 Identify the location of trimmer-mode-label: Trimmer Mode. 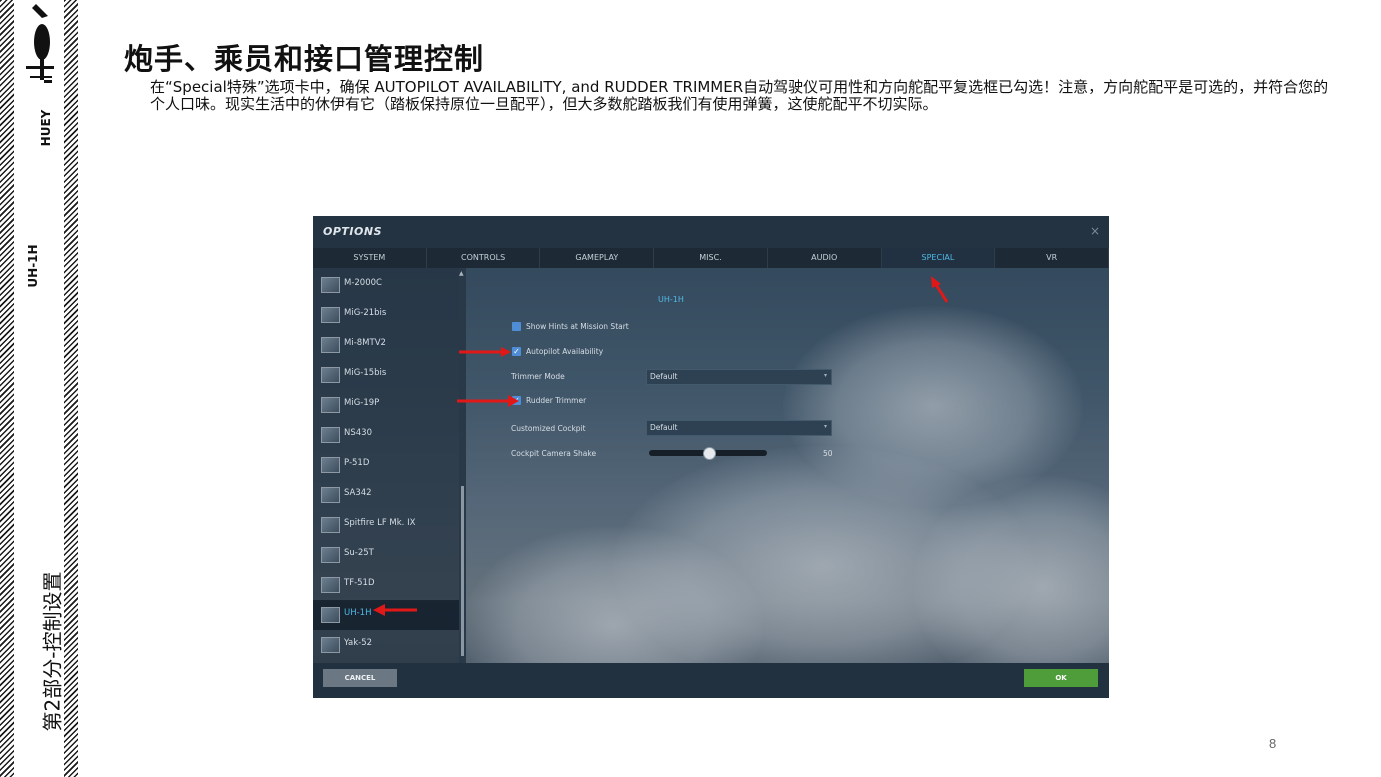
(538, 376).